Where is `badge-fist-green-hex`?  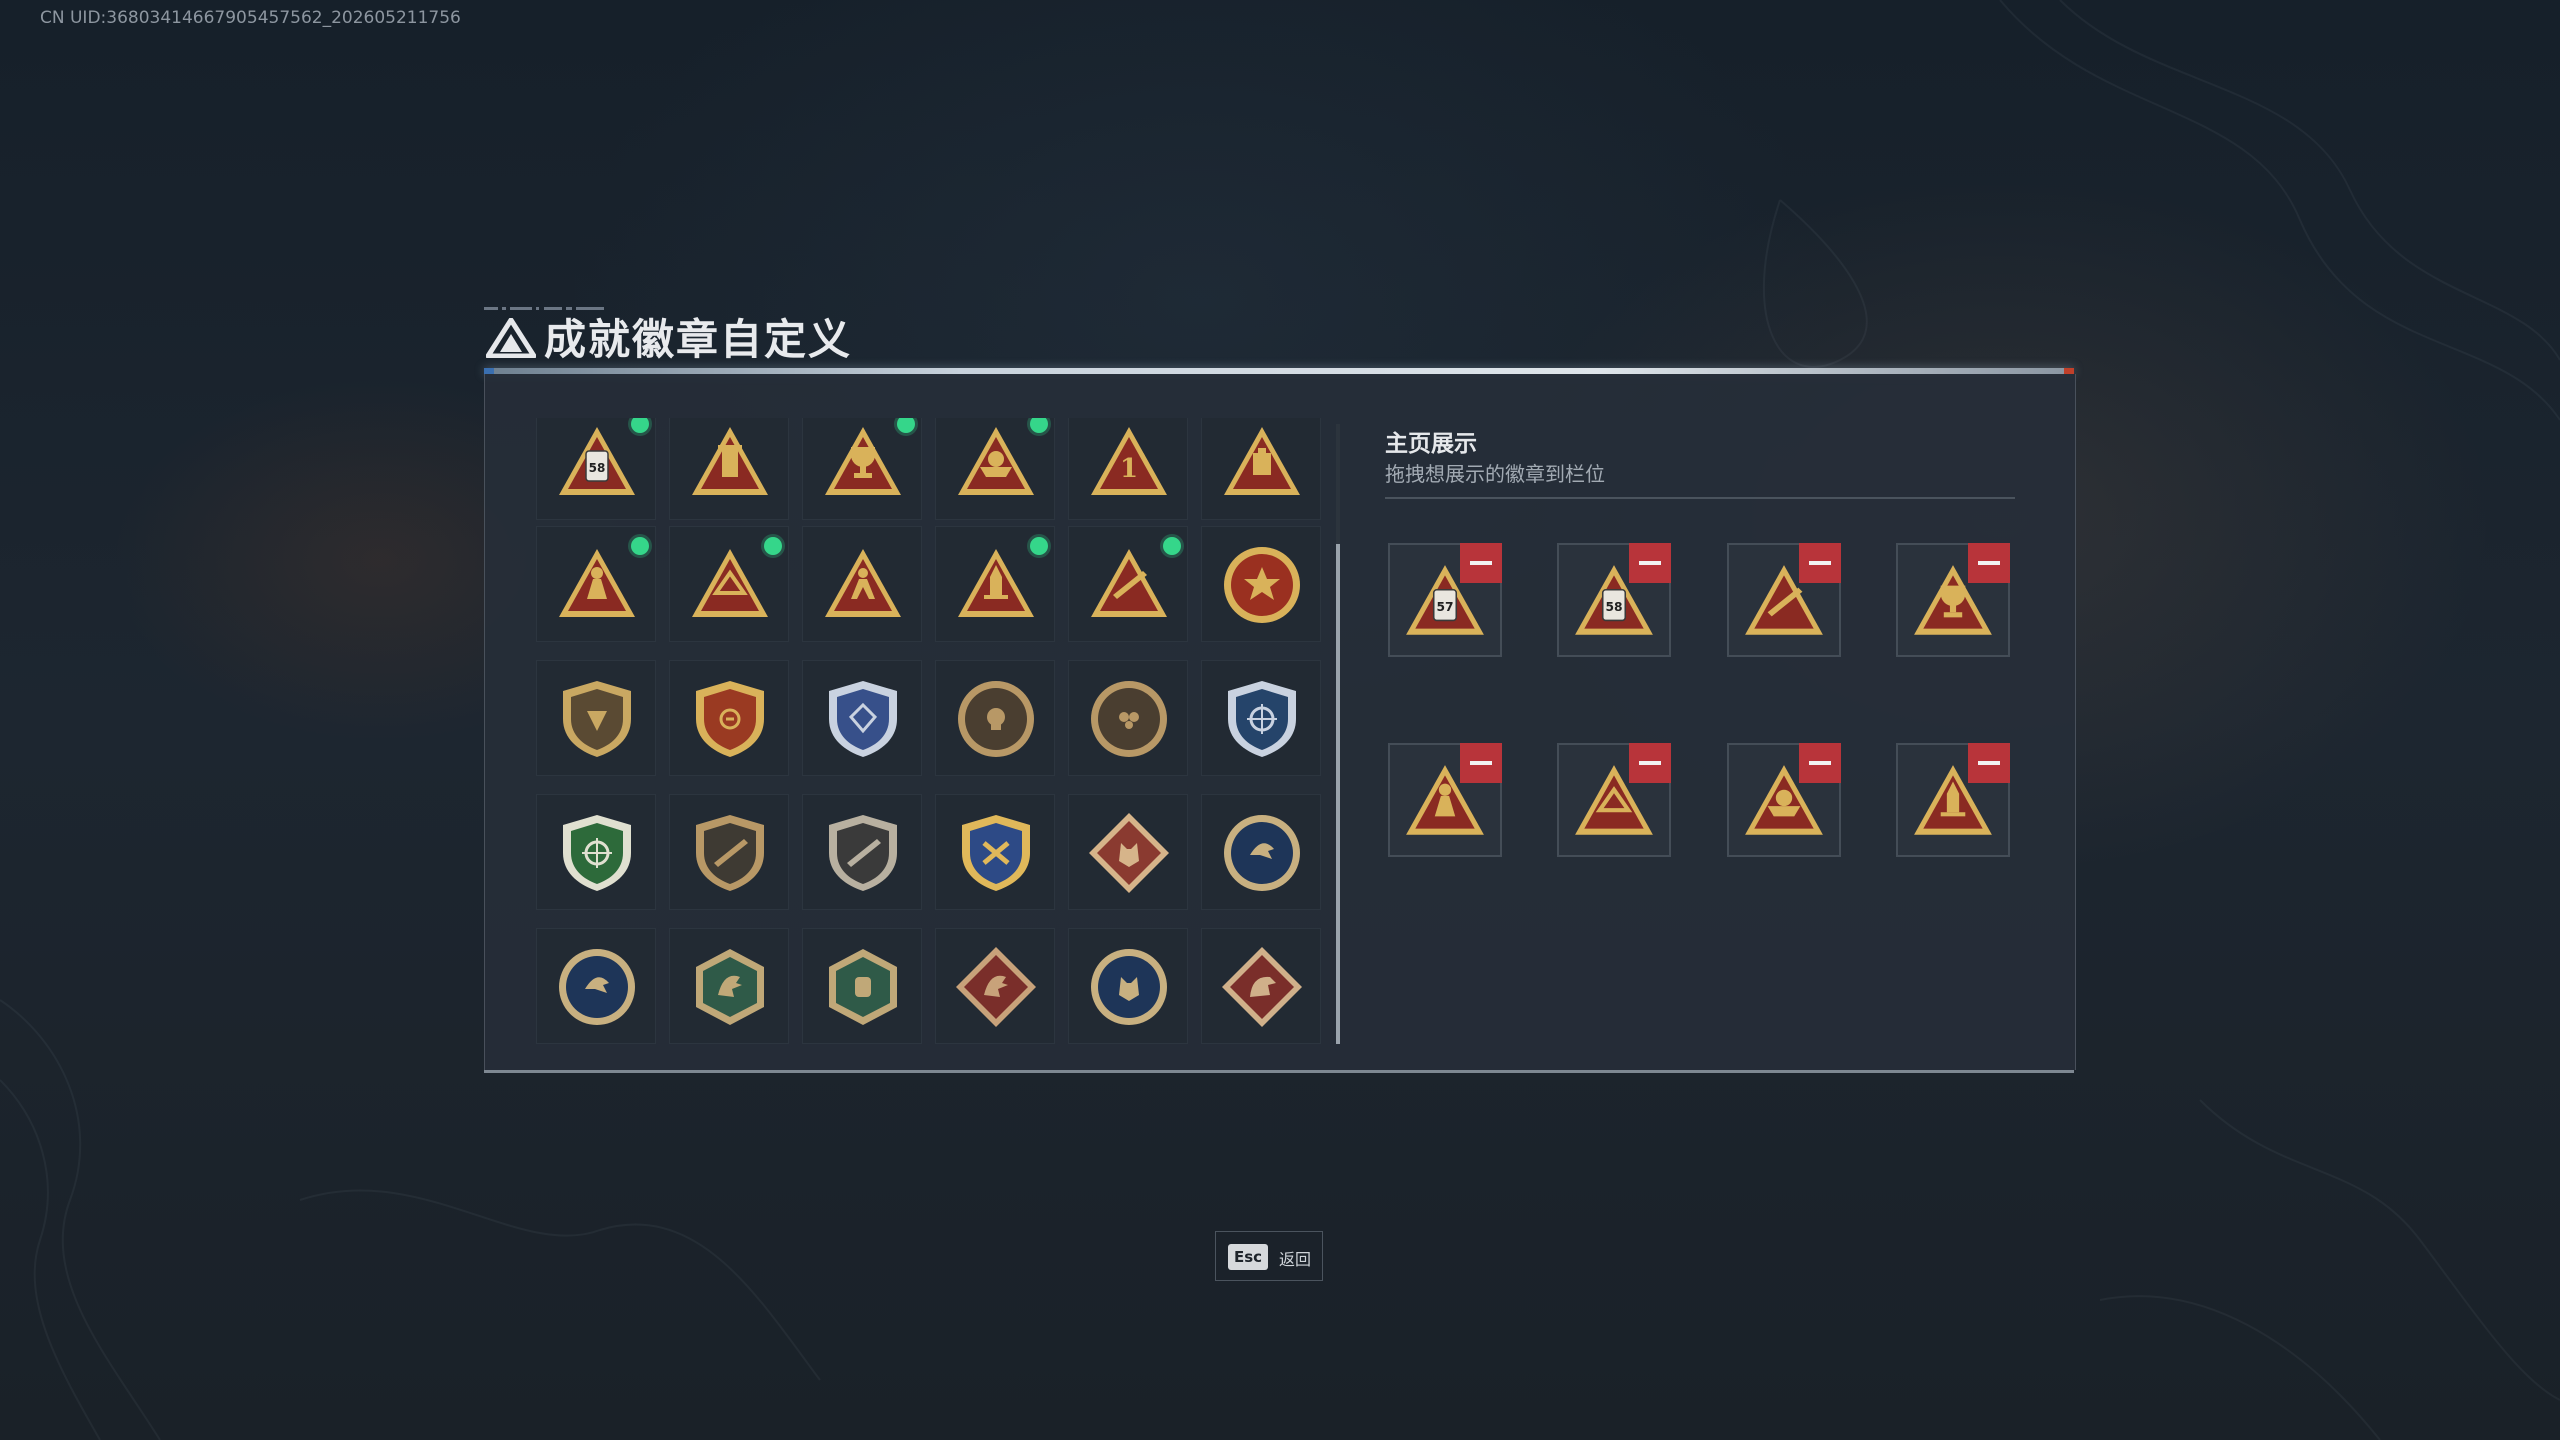 badge-fist-green-hex is located at coordinates (862, 986).